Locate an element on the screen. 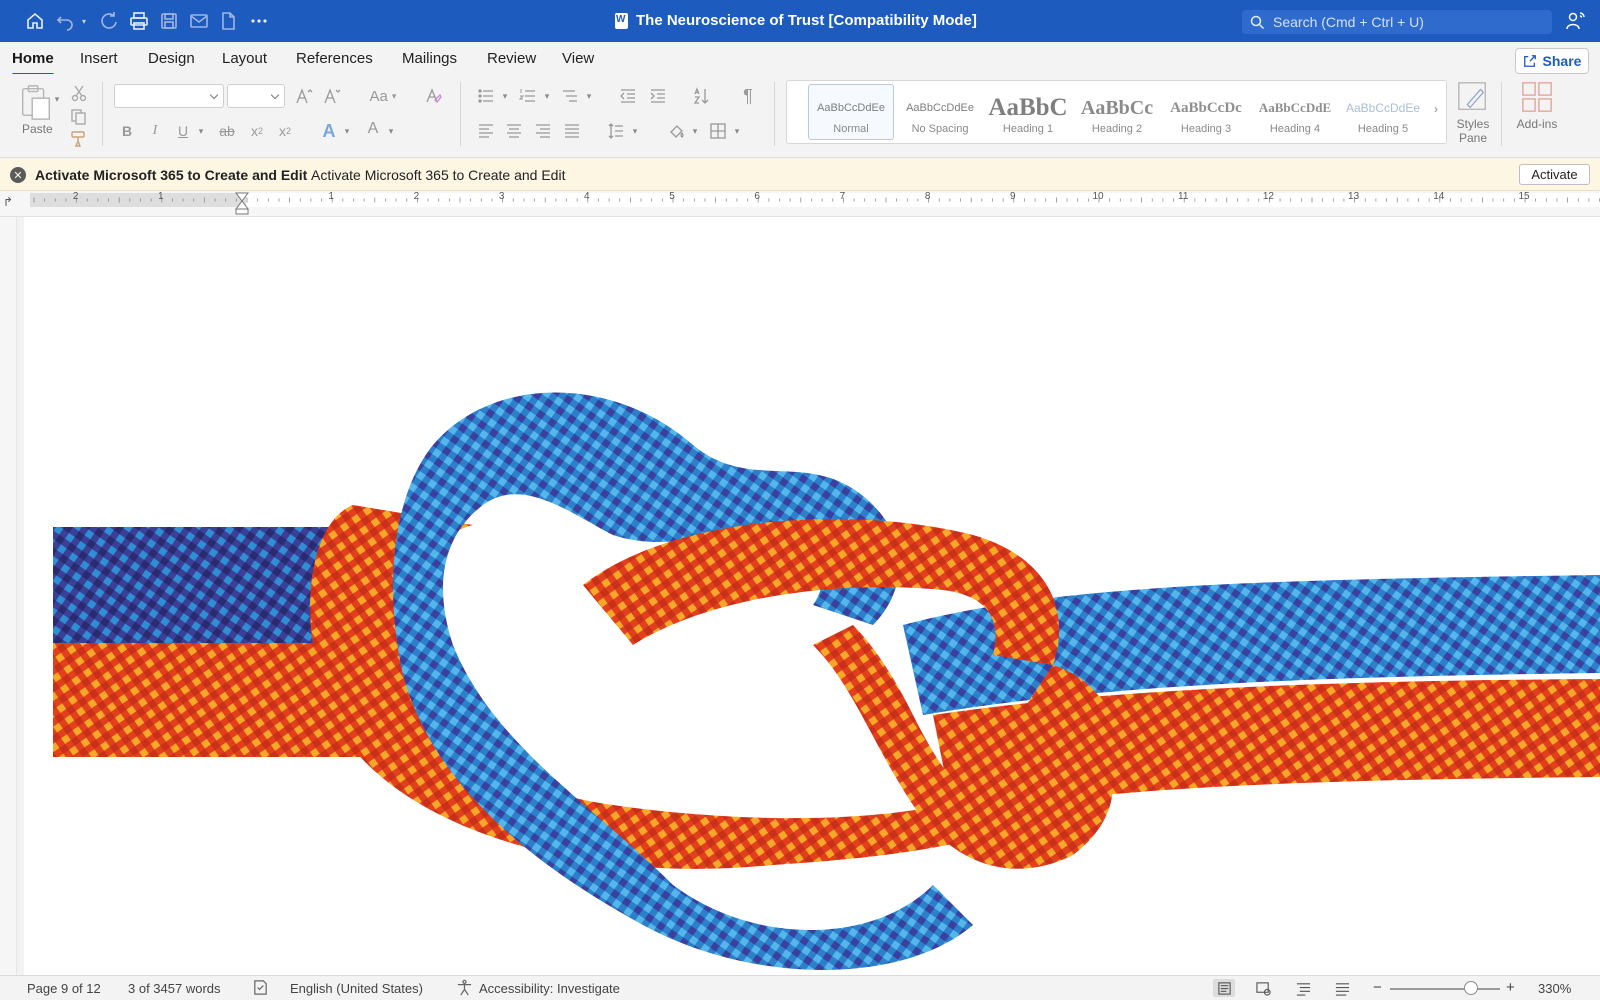  zoom-level: 330% is located at coordinates (1554, 988).